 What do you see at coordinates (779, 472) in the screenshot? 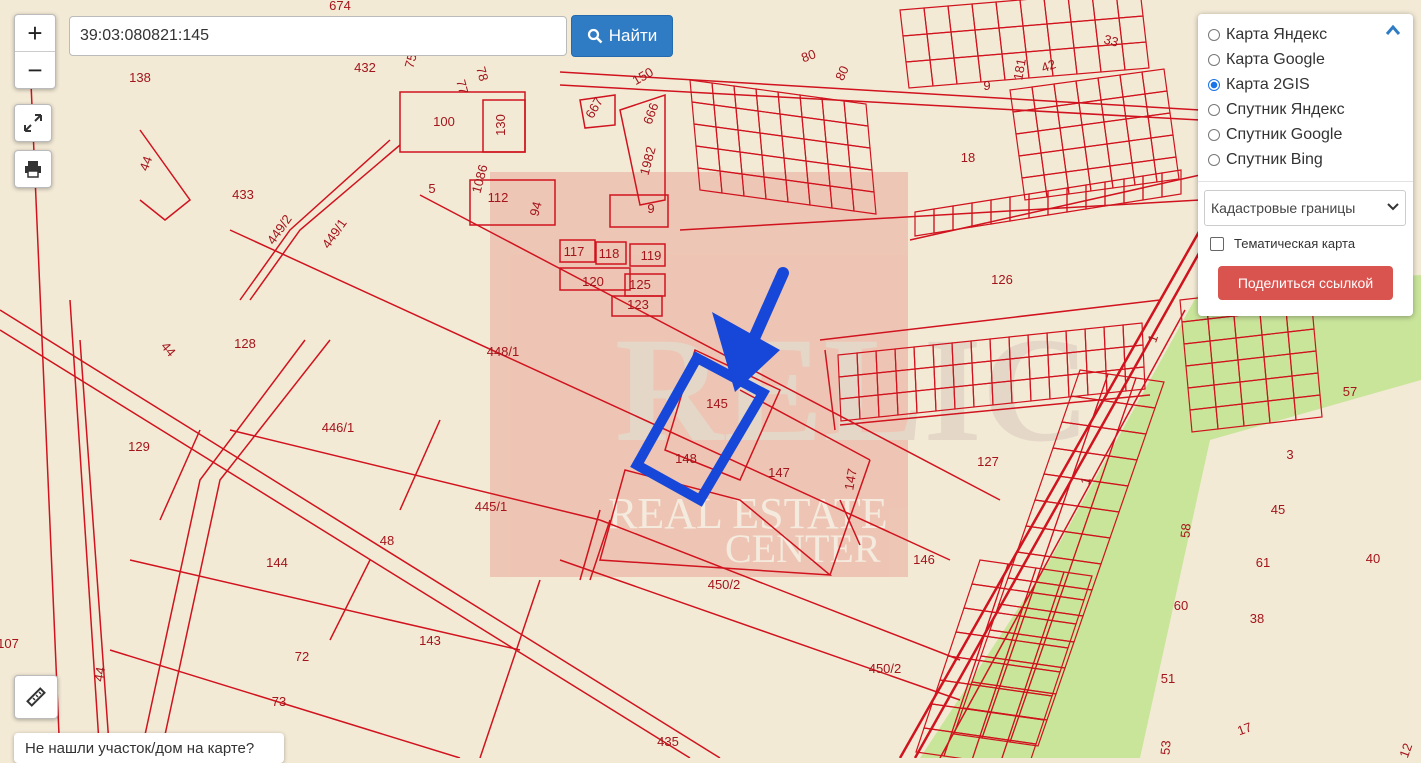
I see `parcel-number-label: 147` at bounding box center [779, 472].